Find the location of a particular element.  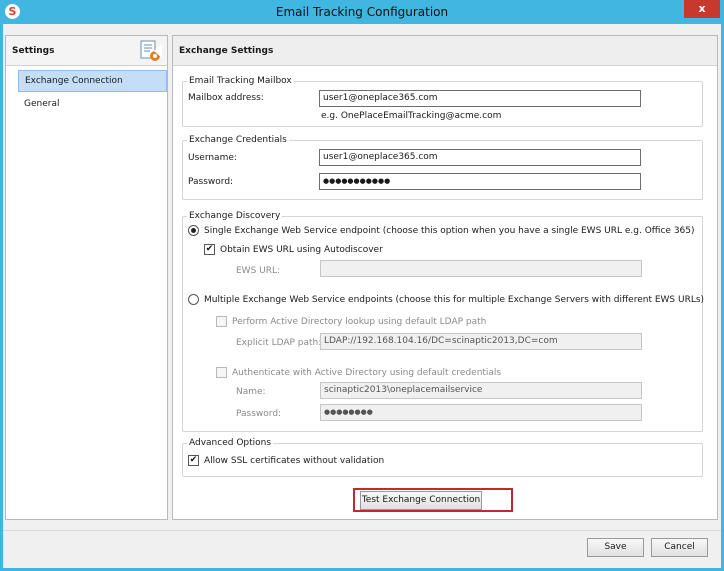

panel-header: Exchange Settings is located at coordinates (445, 51).